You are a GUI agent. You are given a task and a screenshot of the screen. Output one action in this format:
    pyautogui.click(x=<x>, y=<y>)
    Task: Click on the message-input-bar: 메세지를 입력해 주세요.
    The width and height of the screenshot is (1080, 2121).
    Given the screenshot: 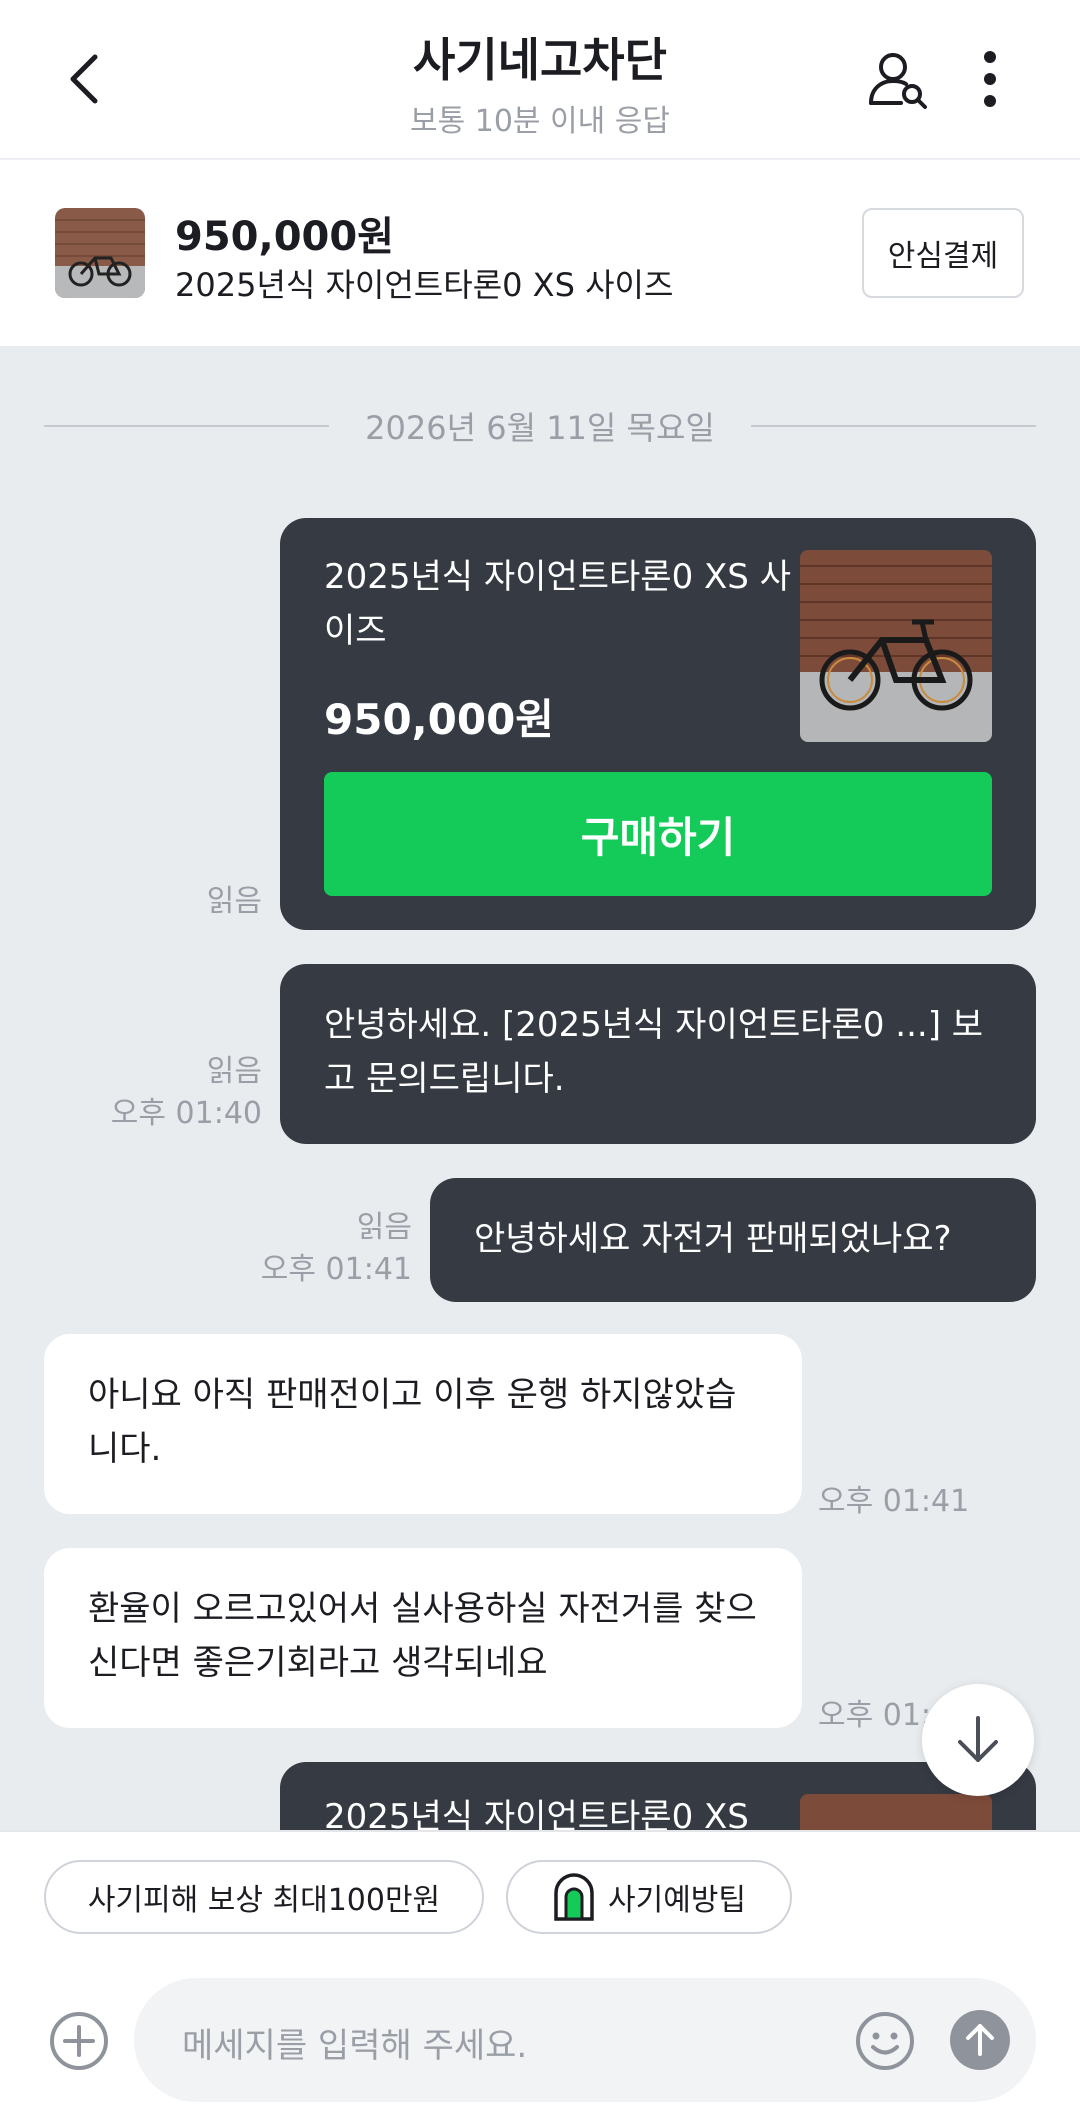 What is the action you would take?
    pyautogui.click(x=540, y=2040)
    